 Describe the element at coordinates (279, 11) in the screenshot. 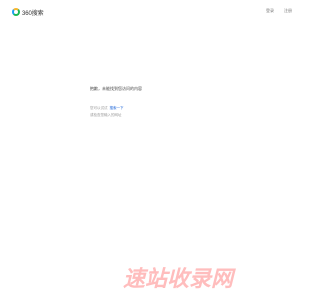

I see `top-nav: 登录 注册` at that location.